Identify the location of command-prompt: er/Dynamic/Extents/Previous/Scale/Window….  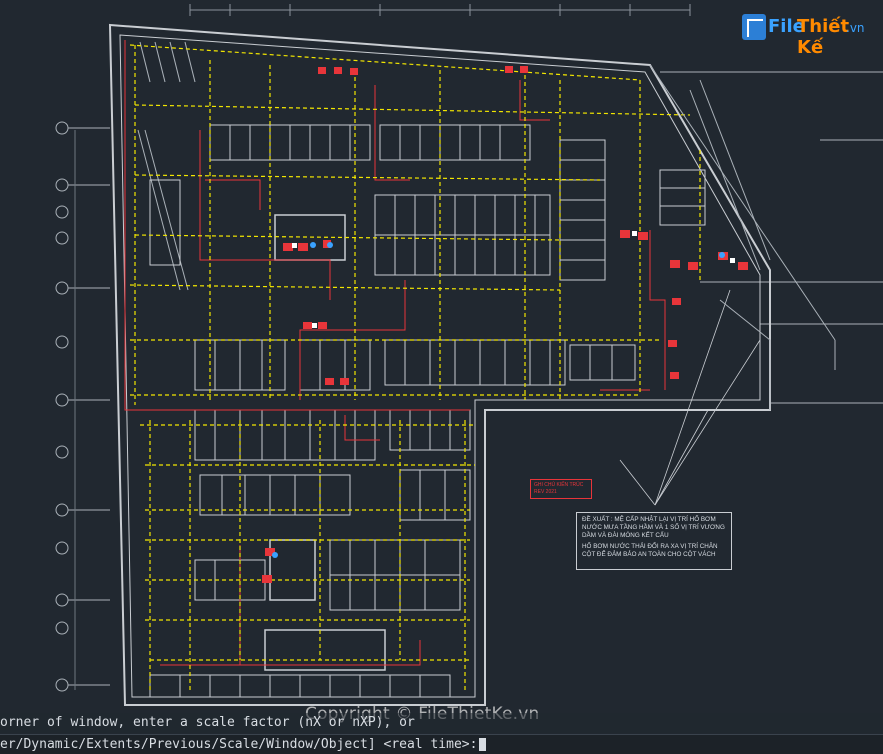
(441, 744).